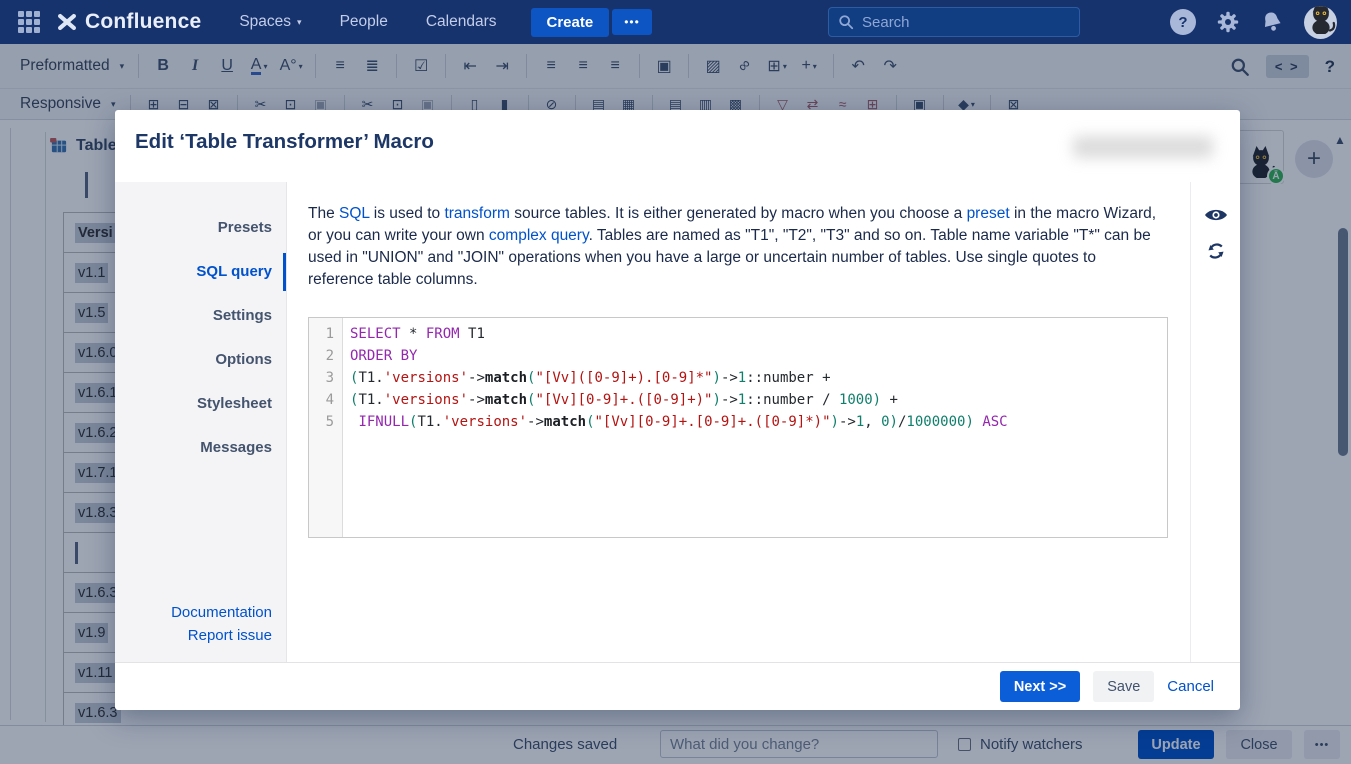 The image size is (1351, 764). Describe the element at coordinates (873, 422) in the screenshot. I see `code-token: ,` at that location.